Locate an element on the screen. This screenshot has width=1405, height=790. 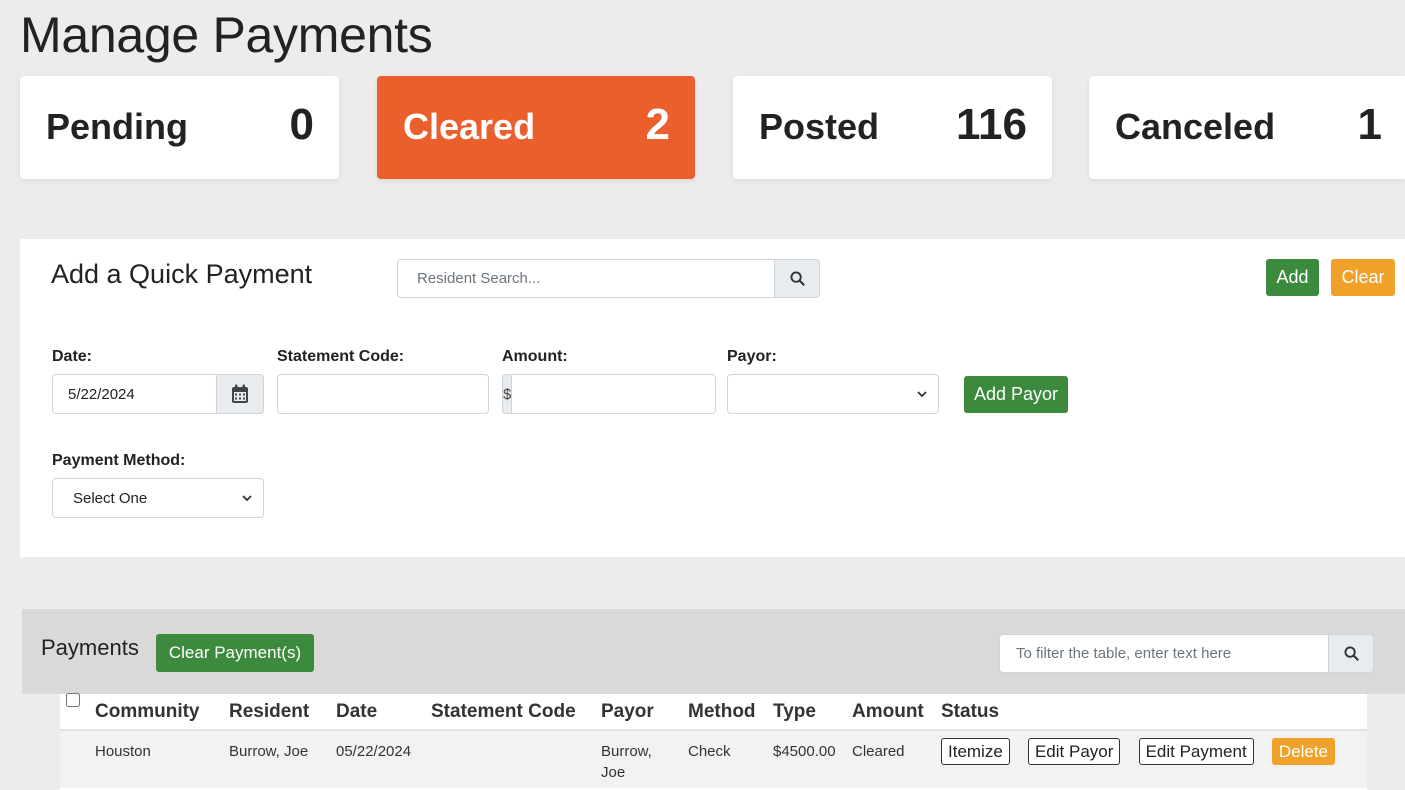
payor-label: Payor: is located at coordinates (752, 356).